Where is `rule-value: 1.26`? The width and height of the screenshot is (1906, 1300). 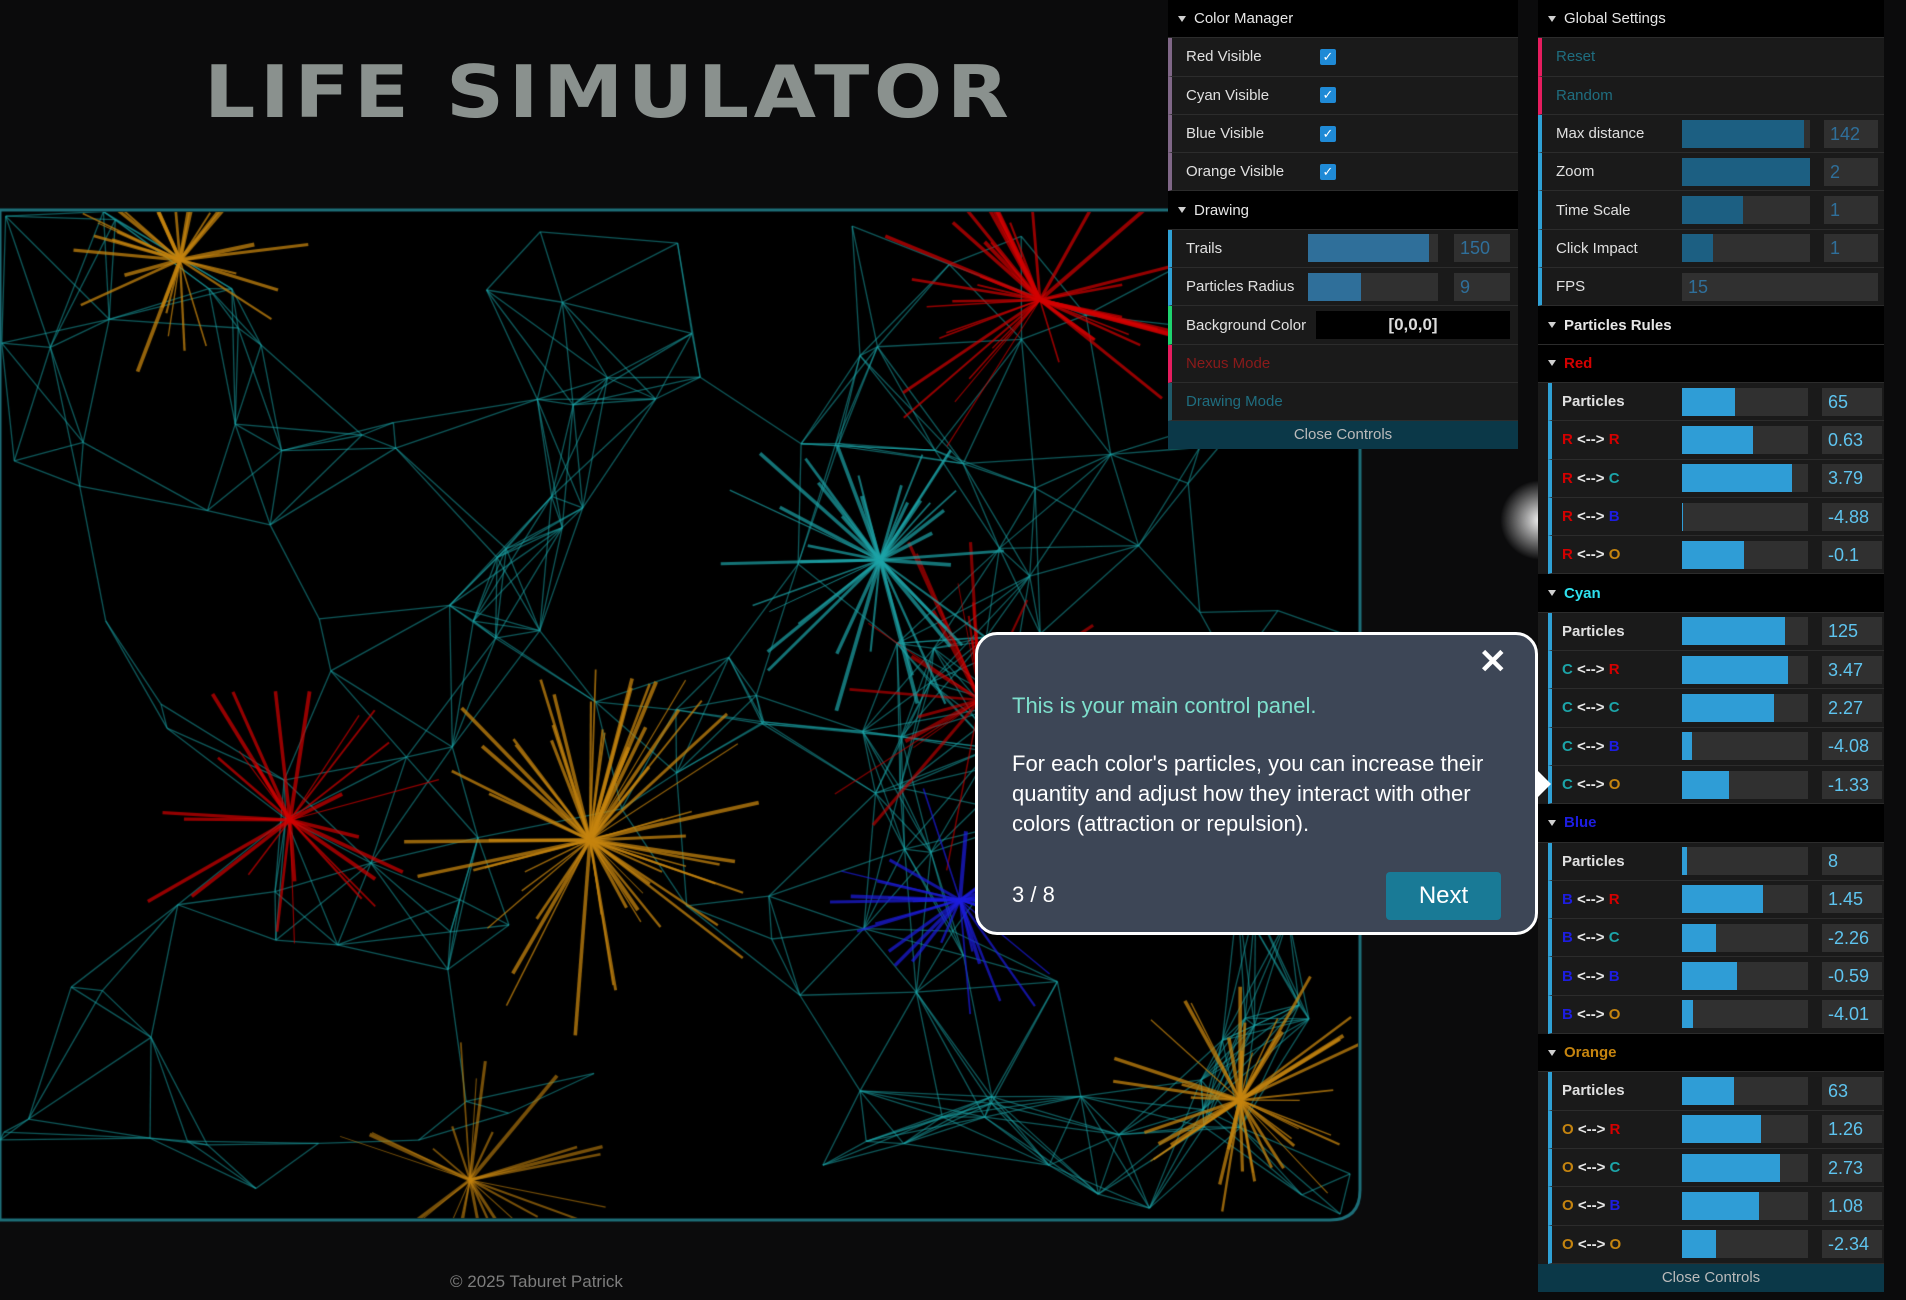
rule-value: 1.26 is located at coordinates (1852, 1129).